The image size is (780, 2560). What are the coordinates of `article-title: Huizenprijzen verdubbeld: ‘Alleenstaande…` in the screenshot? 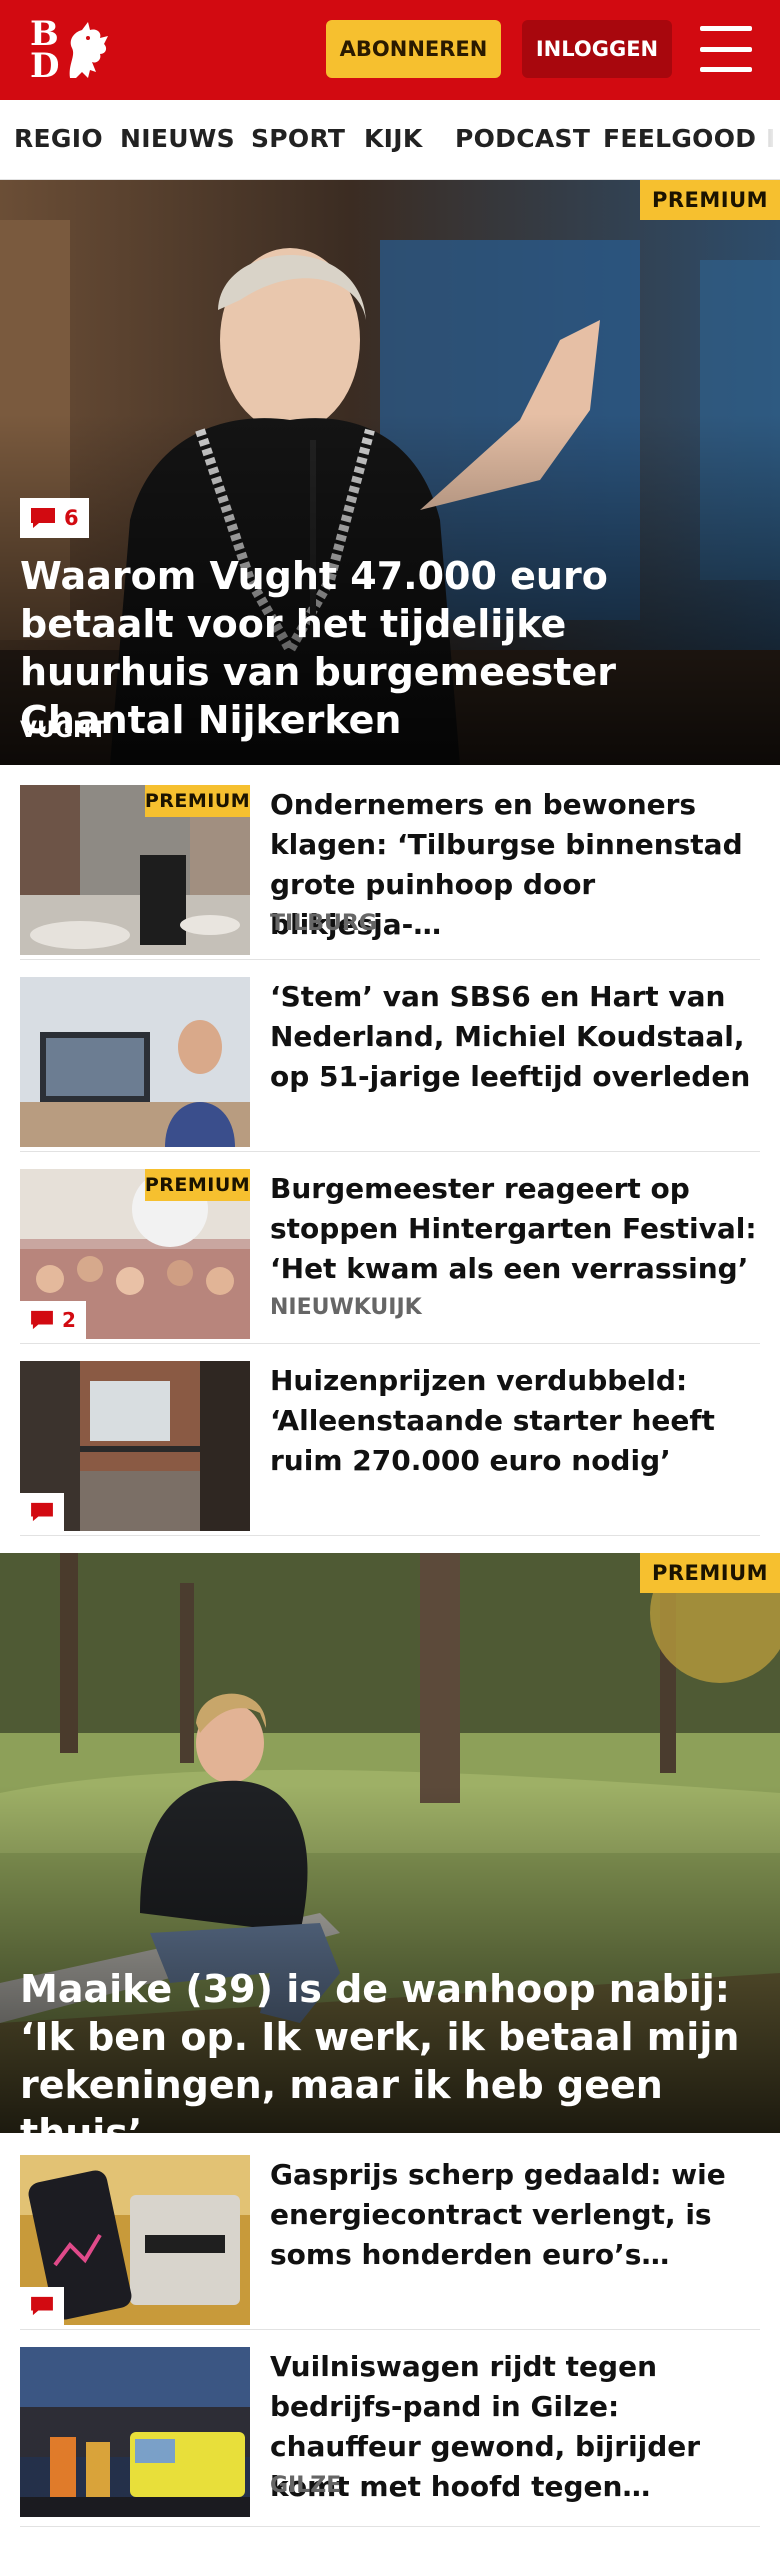 It's located at (515, 1421).